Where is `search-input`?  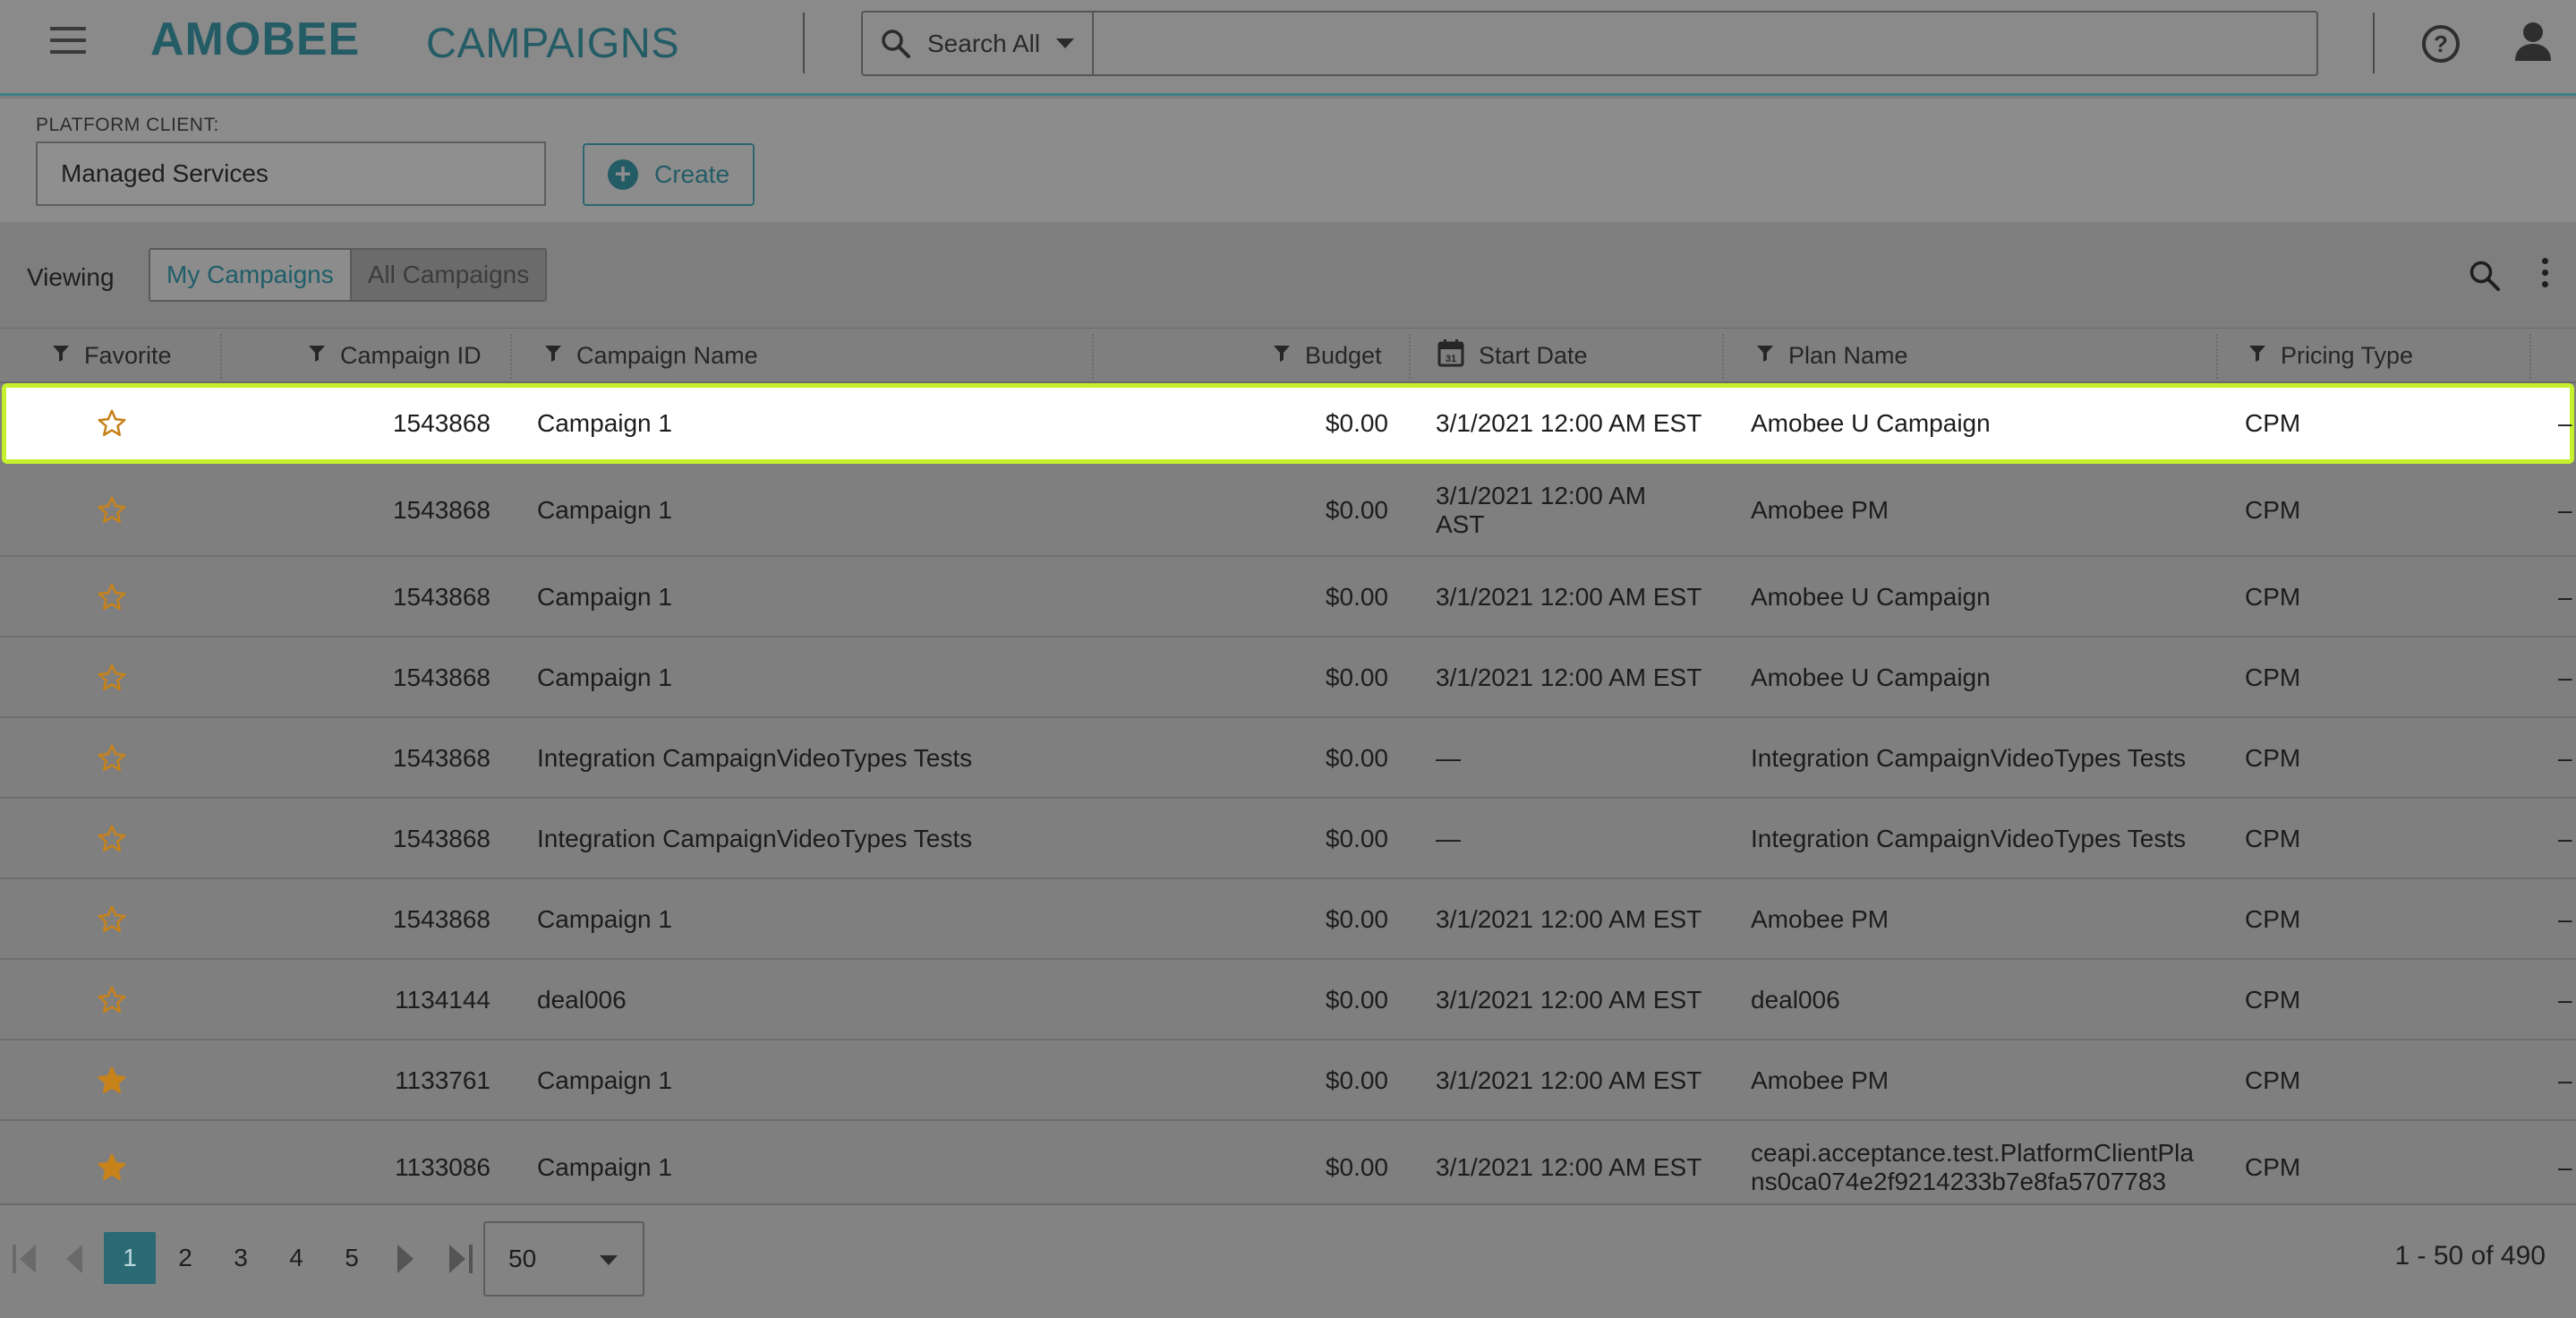 search-input is located at coordinates (1706, 43).